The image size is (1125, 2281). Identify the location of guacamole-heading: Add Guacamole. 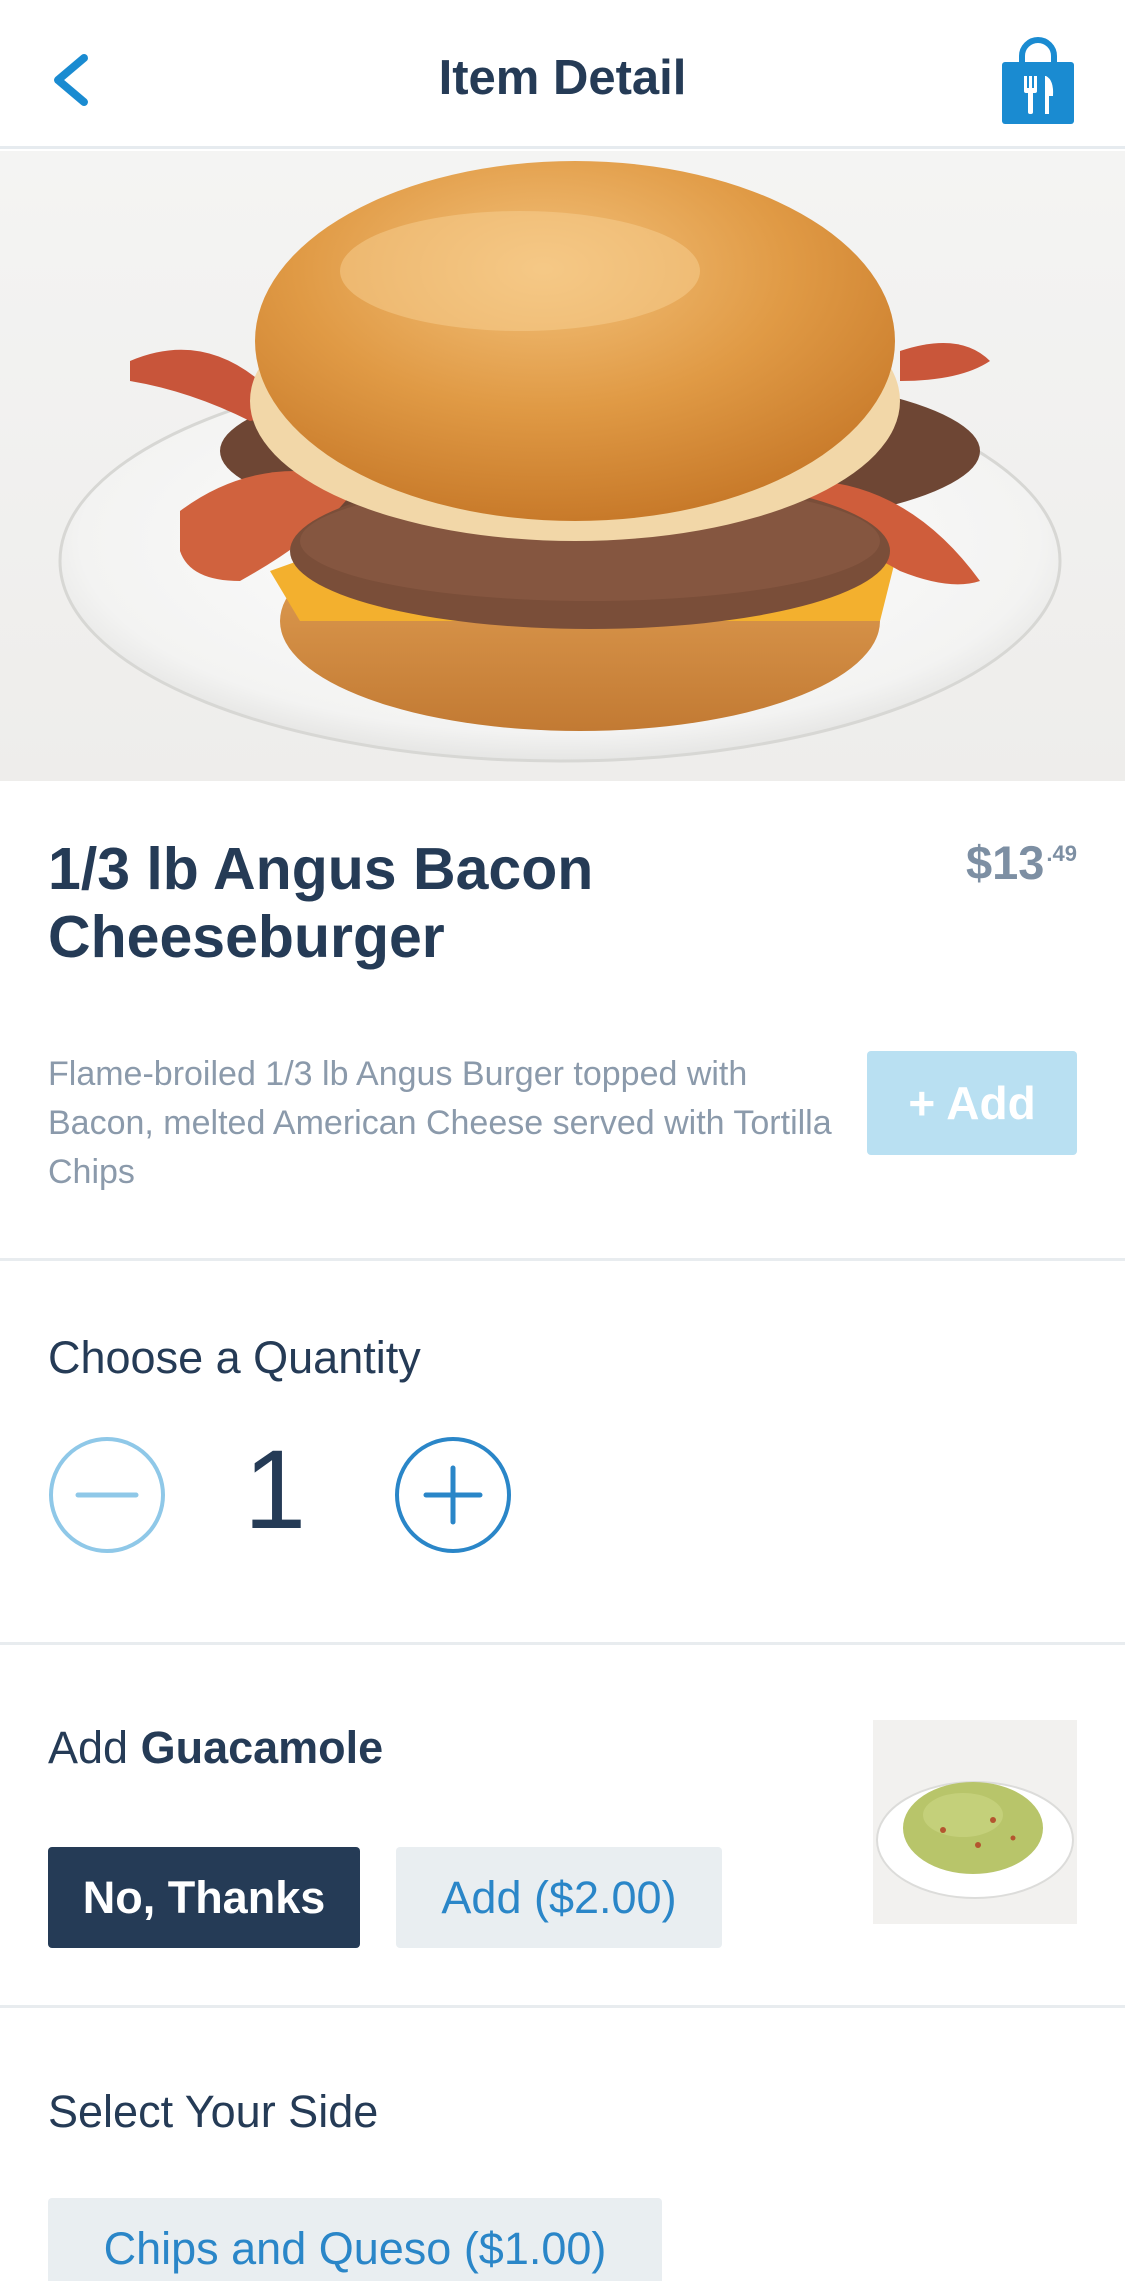
(215, 1748).